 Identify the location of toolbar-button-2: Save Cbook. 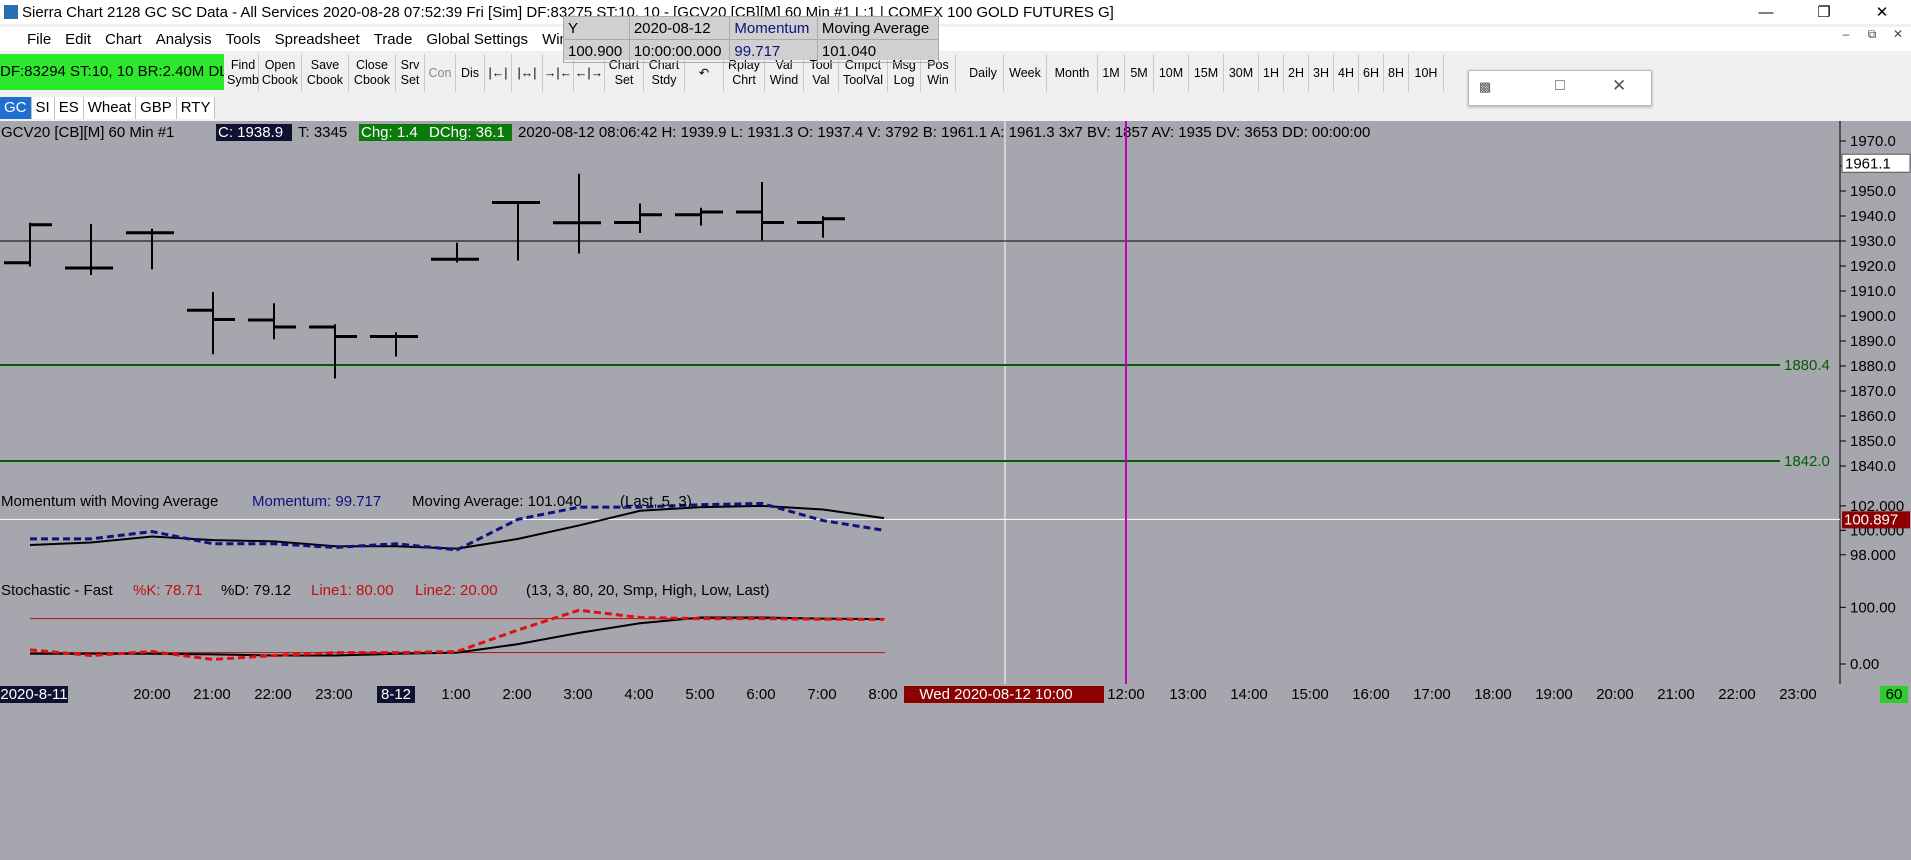
(325, 73).